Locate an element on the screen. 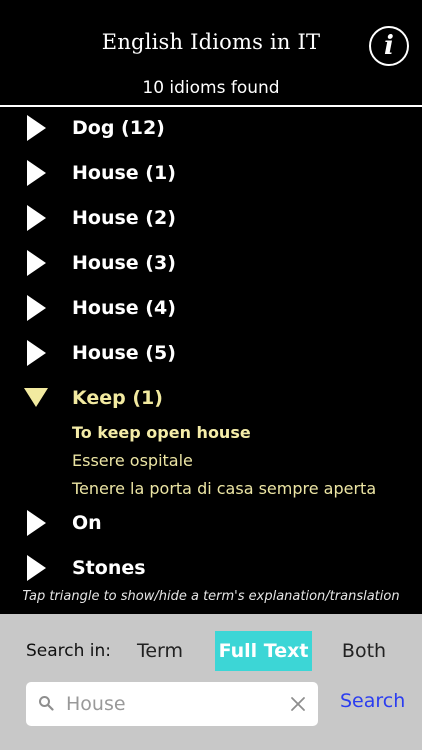  list-item-label: Stones is located at coordinates (109, 567).